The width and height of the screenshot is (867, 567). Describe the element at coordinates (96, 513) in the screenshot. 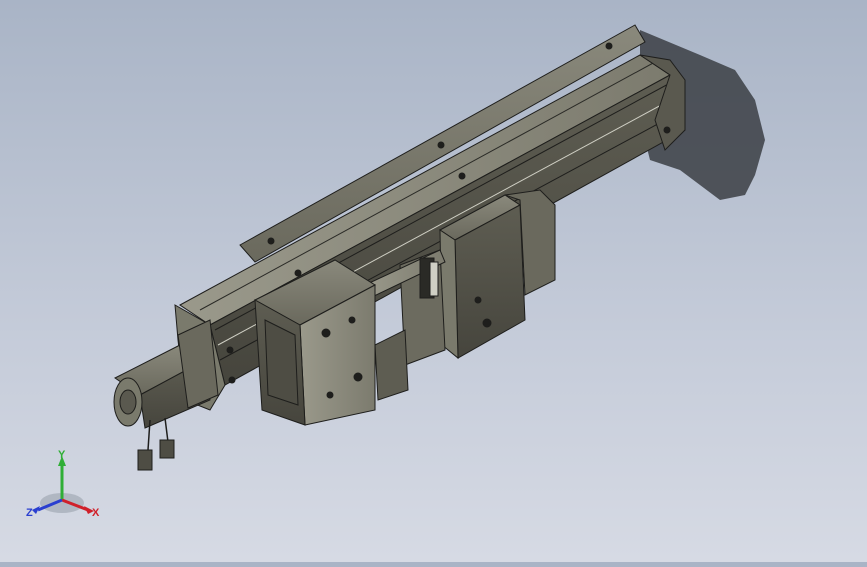

I see `x-axis-label: X` at that location.